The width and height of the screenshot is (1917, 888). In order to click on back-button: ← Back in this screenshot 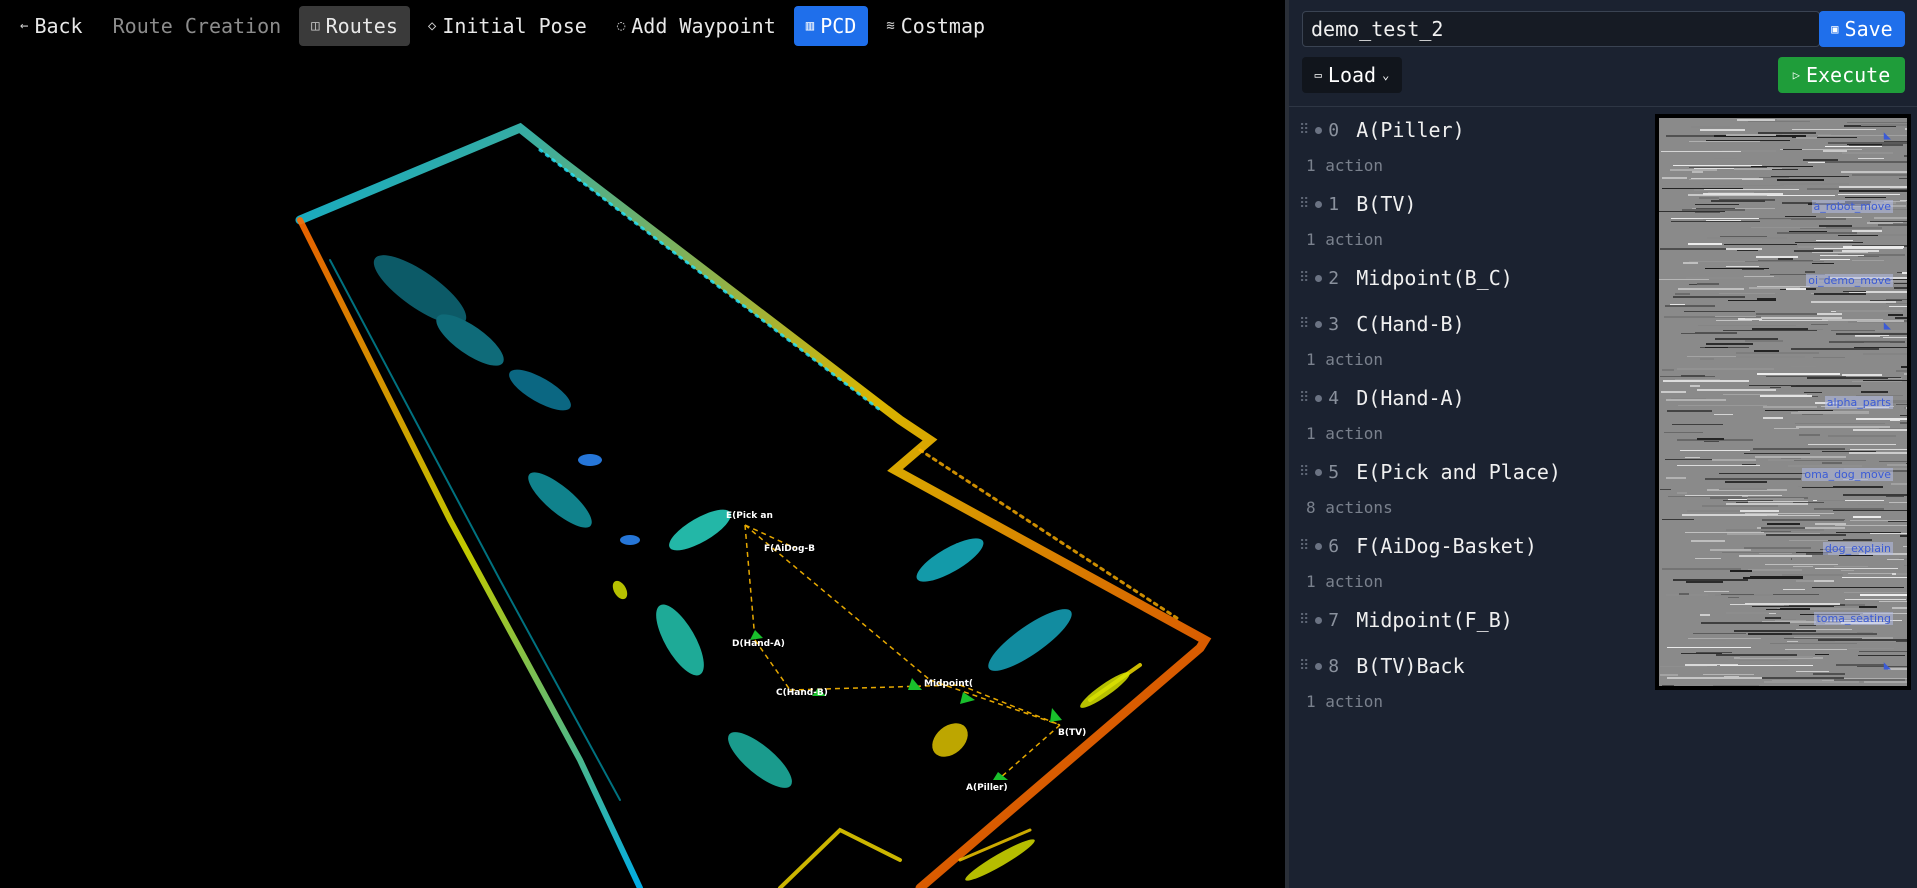, I will do `click(51, 26)`.